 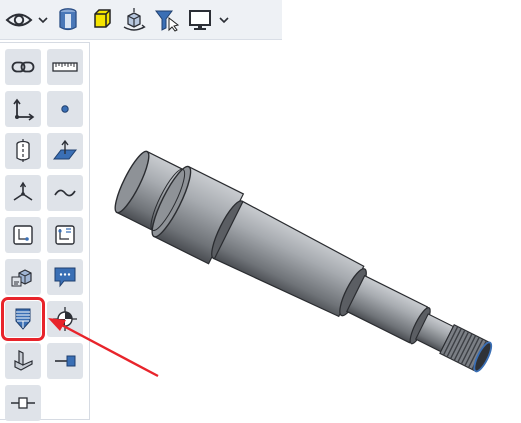 I want to click on link-icon, so click(x=23, y=67).